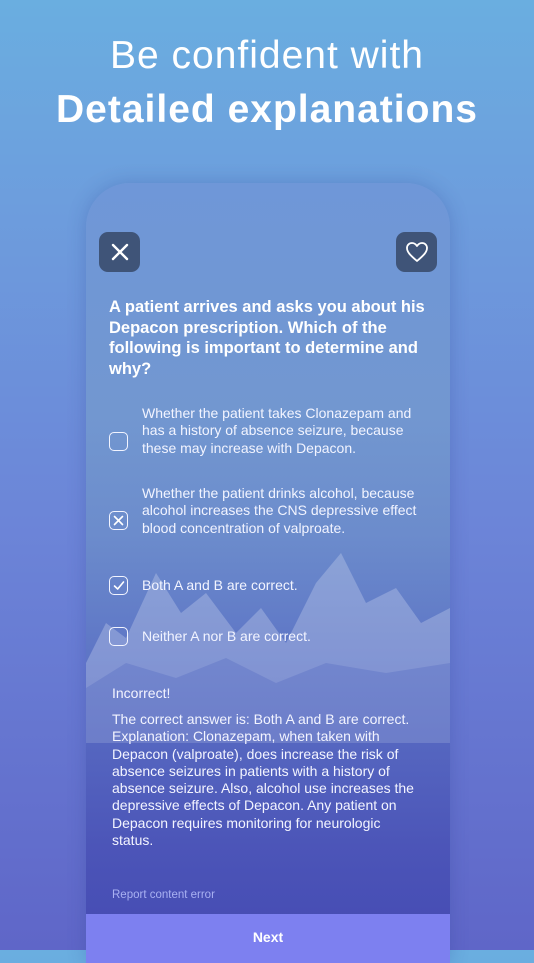 Image resolution: width=534 pixels, height=963 pixels. I want to click on next-button: Next, so click(268, 938).